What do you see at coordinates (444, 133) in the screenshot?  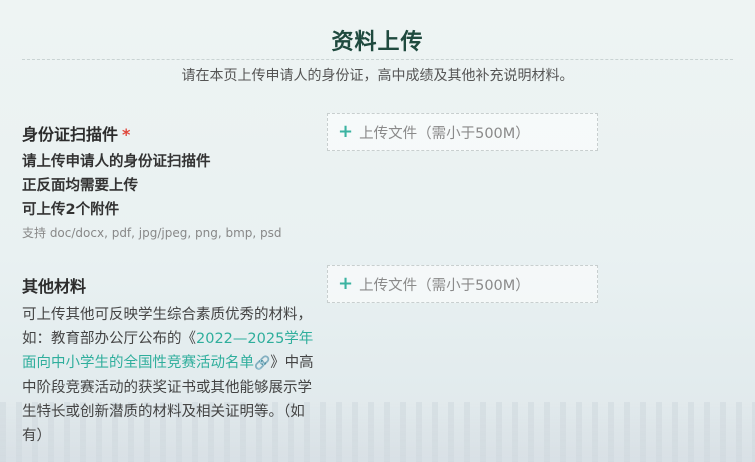 I see `id-card-upload-label: 上传文件（需小于500M）` at bounding box center [444, 133].